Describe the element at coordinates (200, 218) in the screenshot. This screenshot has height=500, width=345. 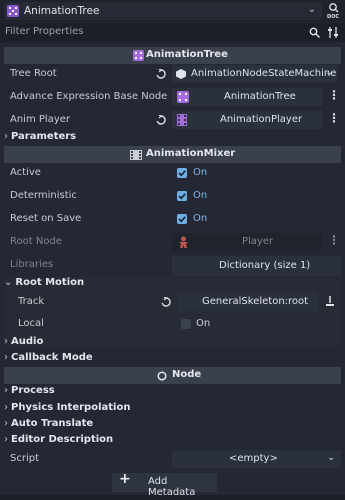
I see `reset-on-save-value: On` at that location.